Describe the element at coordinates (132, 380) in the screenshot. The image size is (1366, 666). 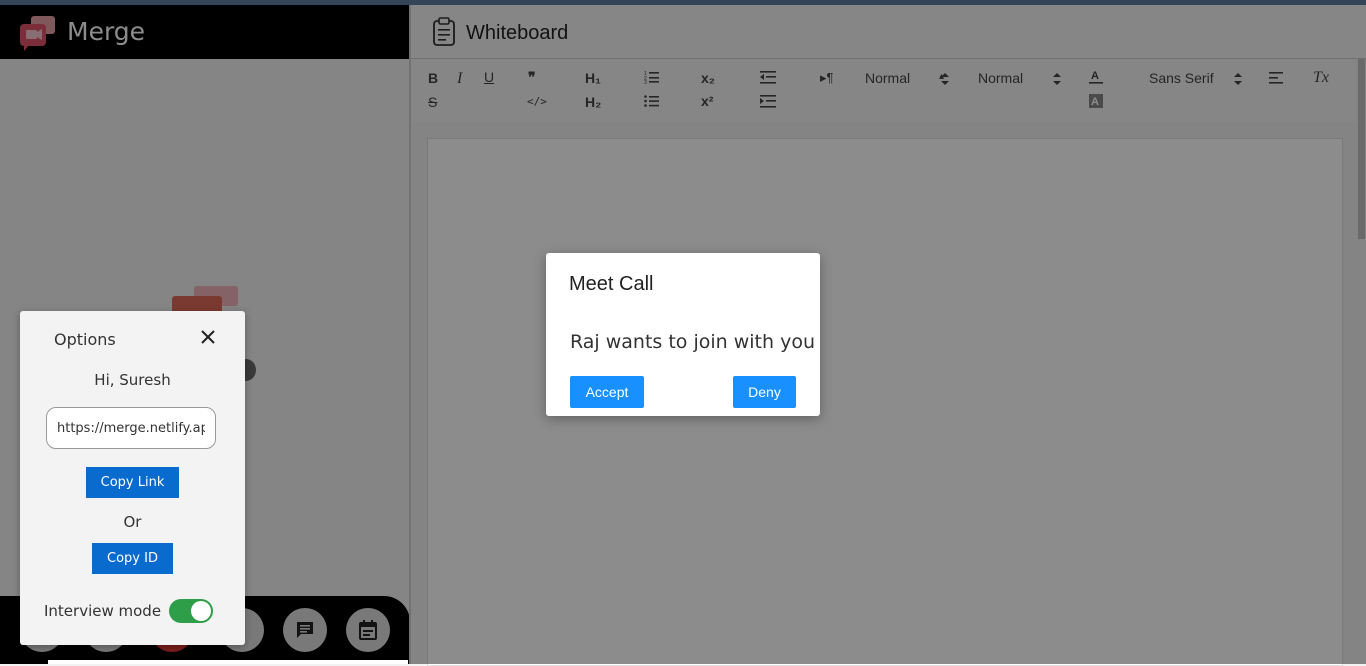
I see `greeting: Hi, Suresh` at that location.